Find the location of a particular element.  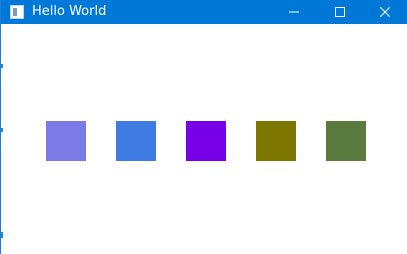

window-title: Hello World is located at coordinates (69, 11).